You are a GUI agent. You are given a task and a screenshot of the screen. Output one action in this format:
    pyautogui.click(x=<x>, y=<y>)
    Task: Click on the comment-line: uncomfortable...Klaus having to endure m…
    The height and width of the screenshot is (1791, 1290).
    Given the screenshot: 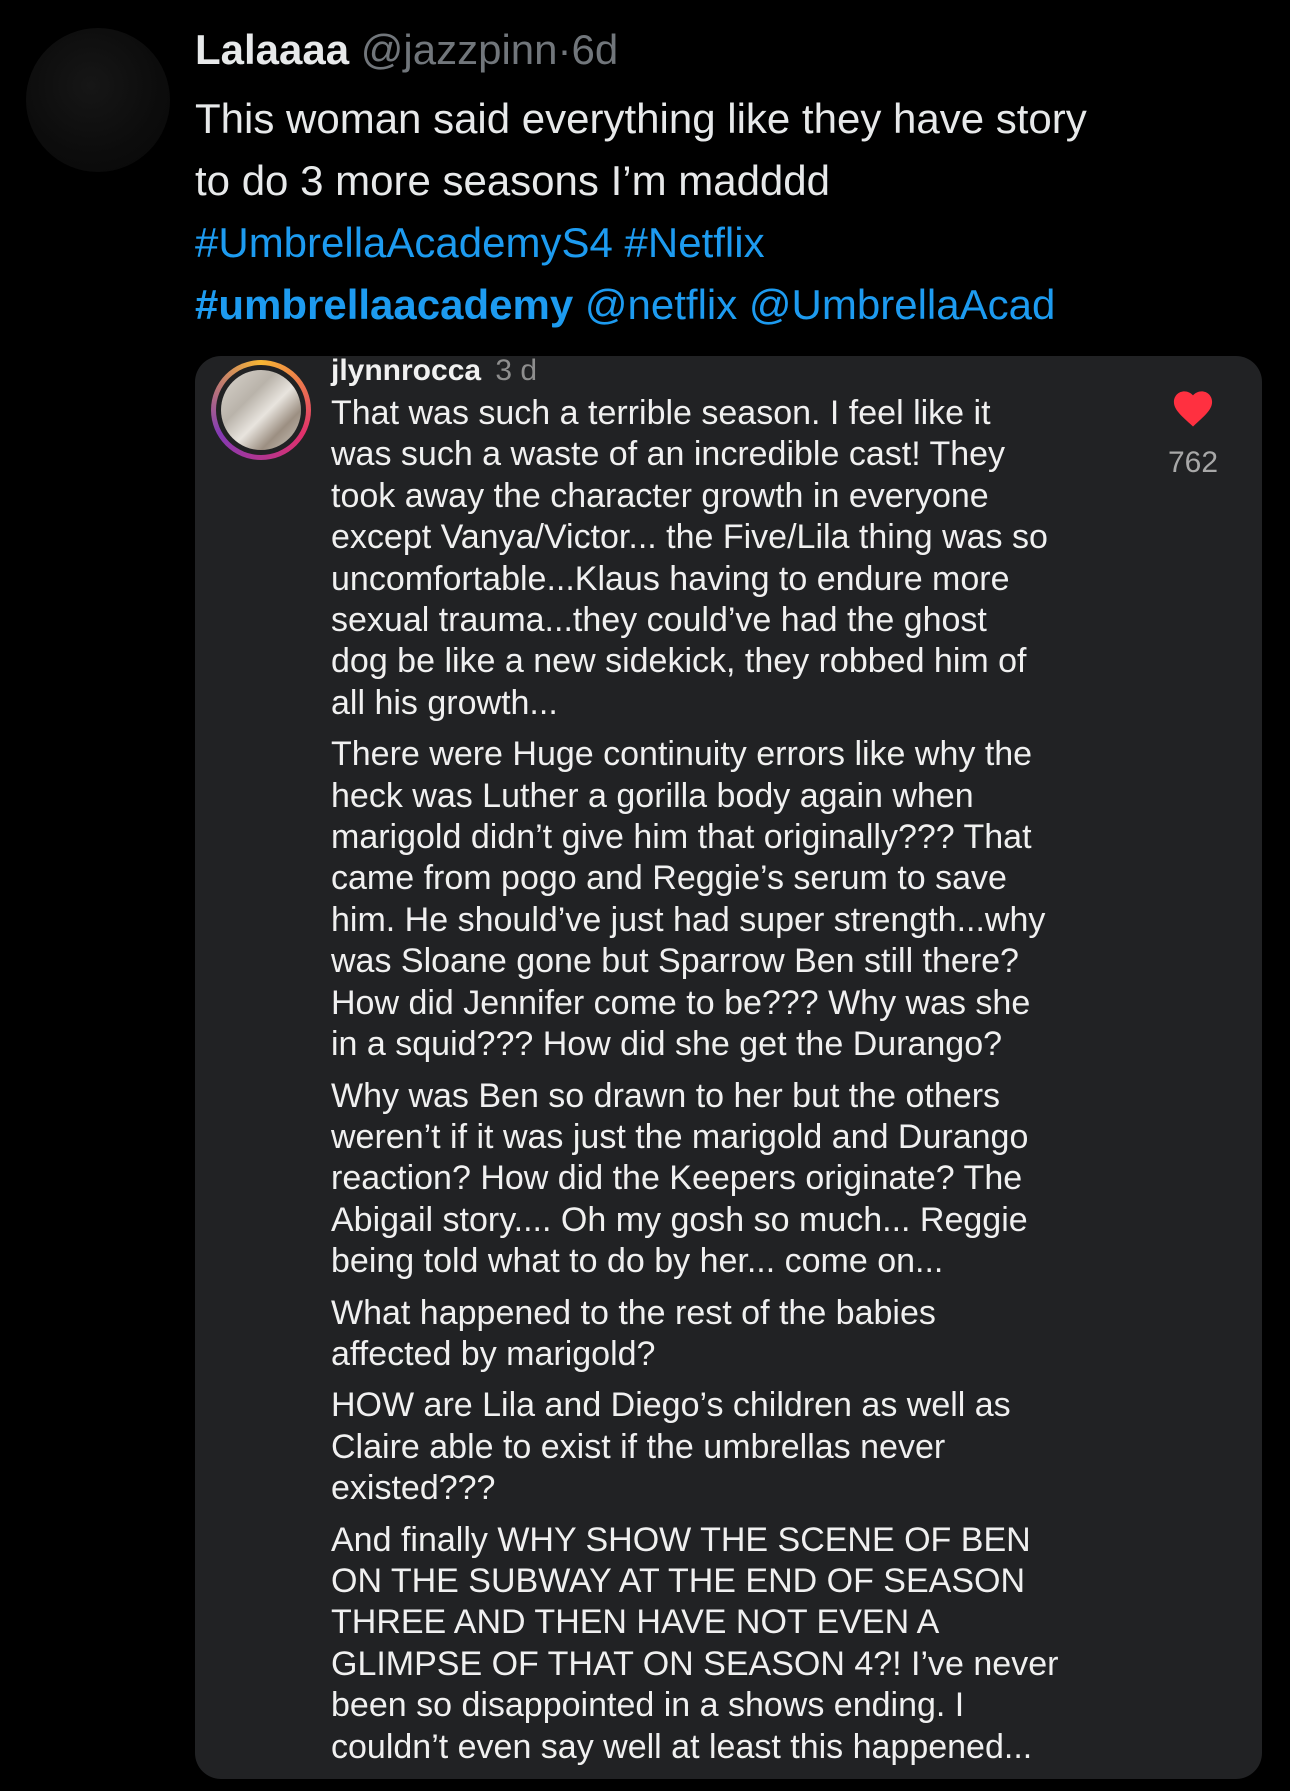 What is the action you would take?
    pyautogui.click(x=670, y=578)
    